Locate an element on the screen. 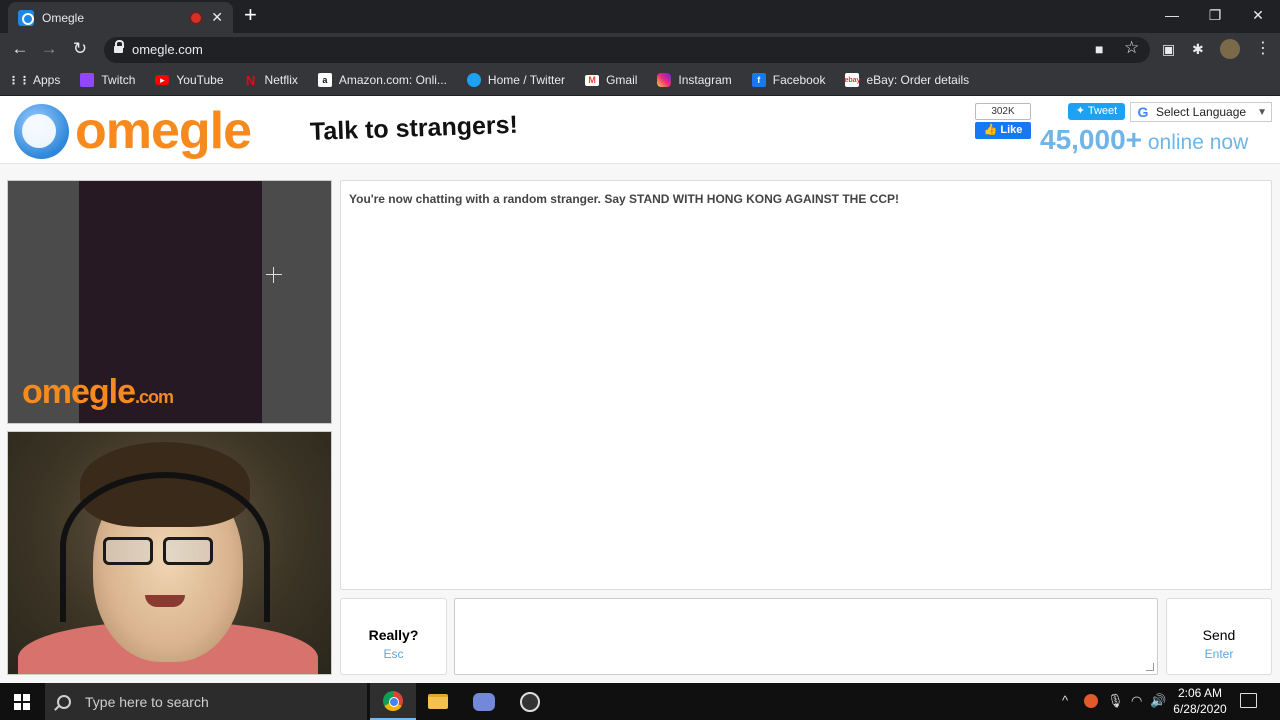 This screenshot has width=1280, height=720. search-placeholder: Type here to search is located at coordinates (147, 701).